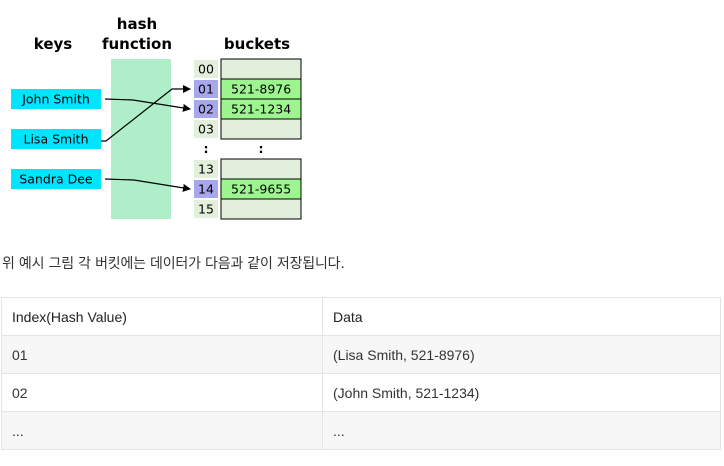 This screenshot has height=466, width=724. What do you see at coordinates (521, 354) in the screenshot?
I see `table-cell-data: (Lisa Smith, 521-8976)` at bounding box center [521, 354].